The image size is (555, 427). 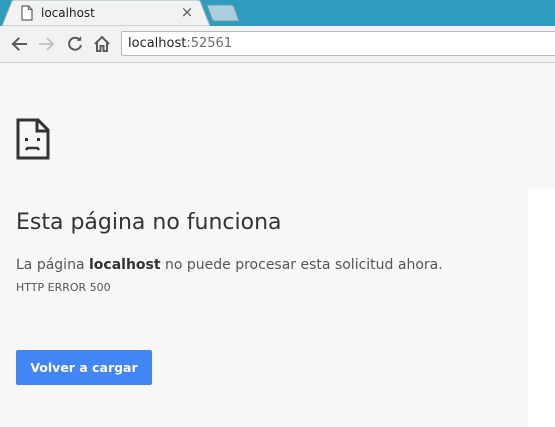 I want to click on content-side-strip, so click(x=541, y=125).